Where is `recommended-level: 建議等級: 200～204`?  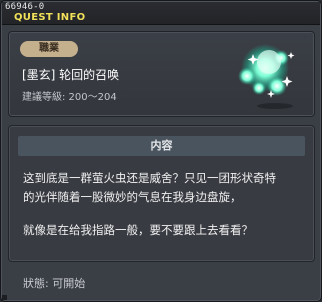
recommended-level: 建議等級: 200～204 is located at coordinates (69, 97).